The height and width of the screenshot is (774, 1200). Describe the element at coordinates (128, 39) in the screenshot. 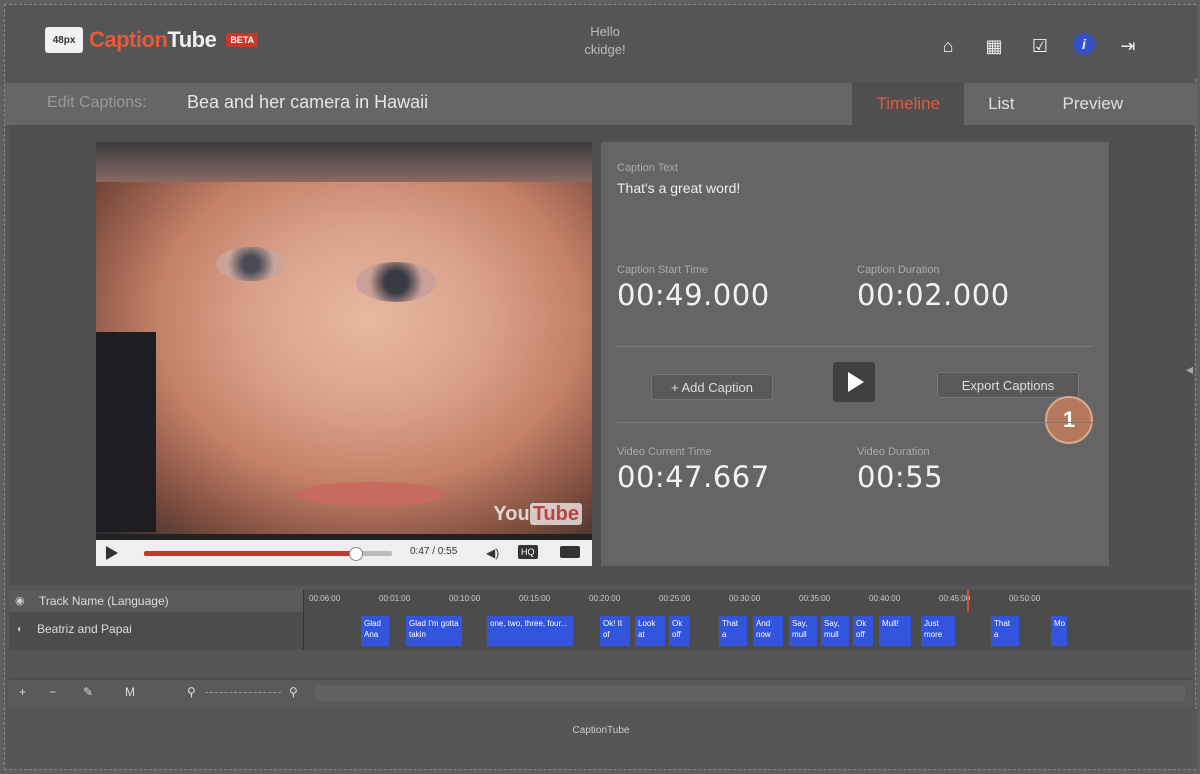

I see `logo-text-caption: Caption` at that location.